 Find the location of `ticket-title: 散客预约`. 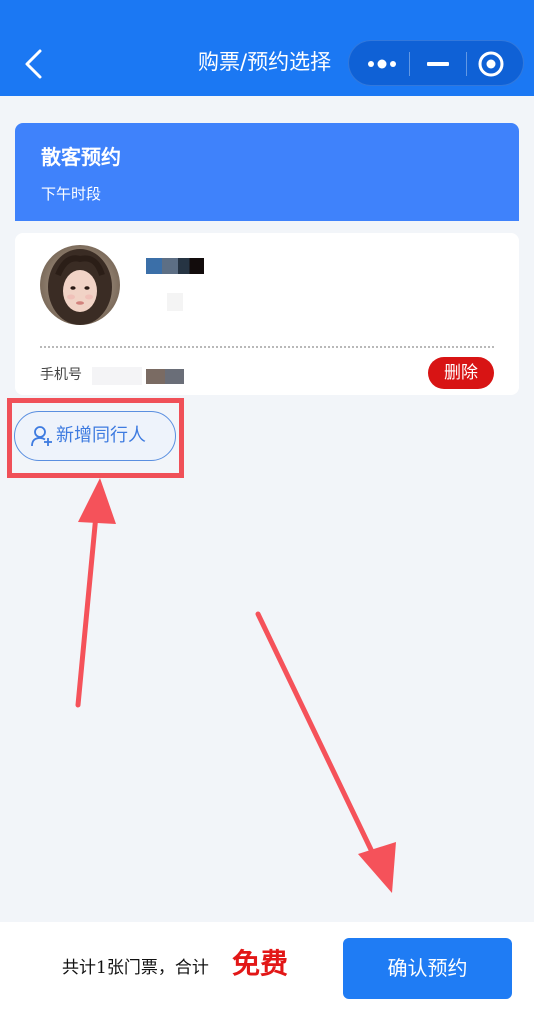

ticket-title: 散客预约 is located at coordinates (81, 157).